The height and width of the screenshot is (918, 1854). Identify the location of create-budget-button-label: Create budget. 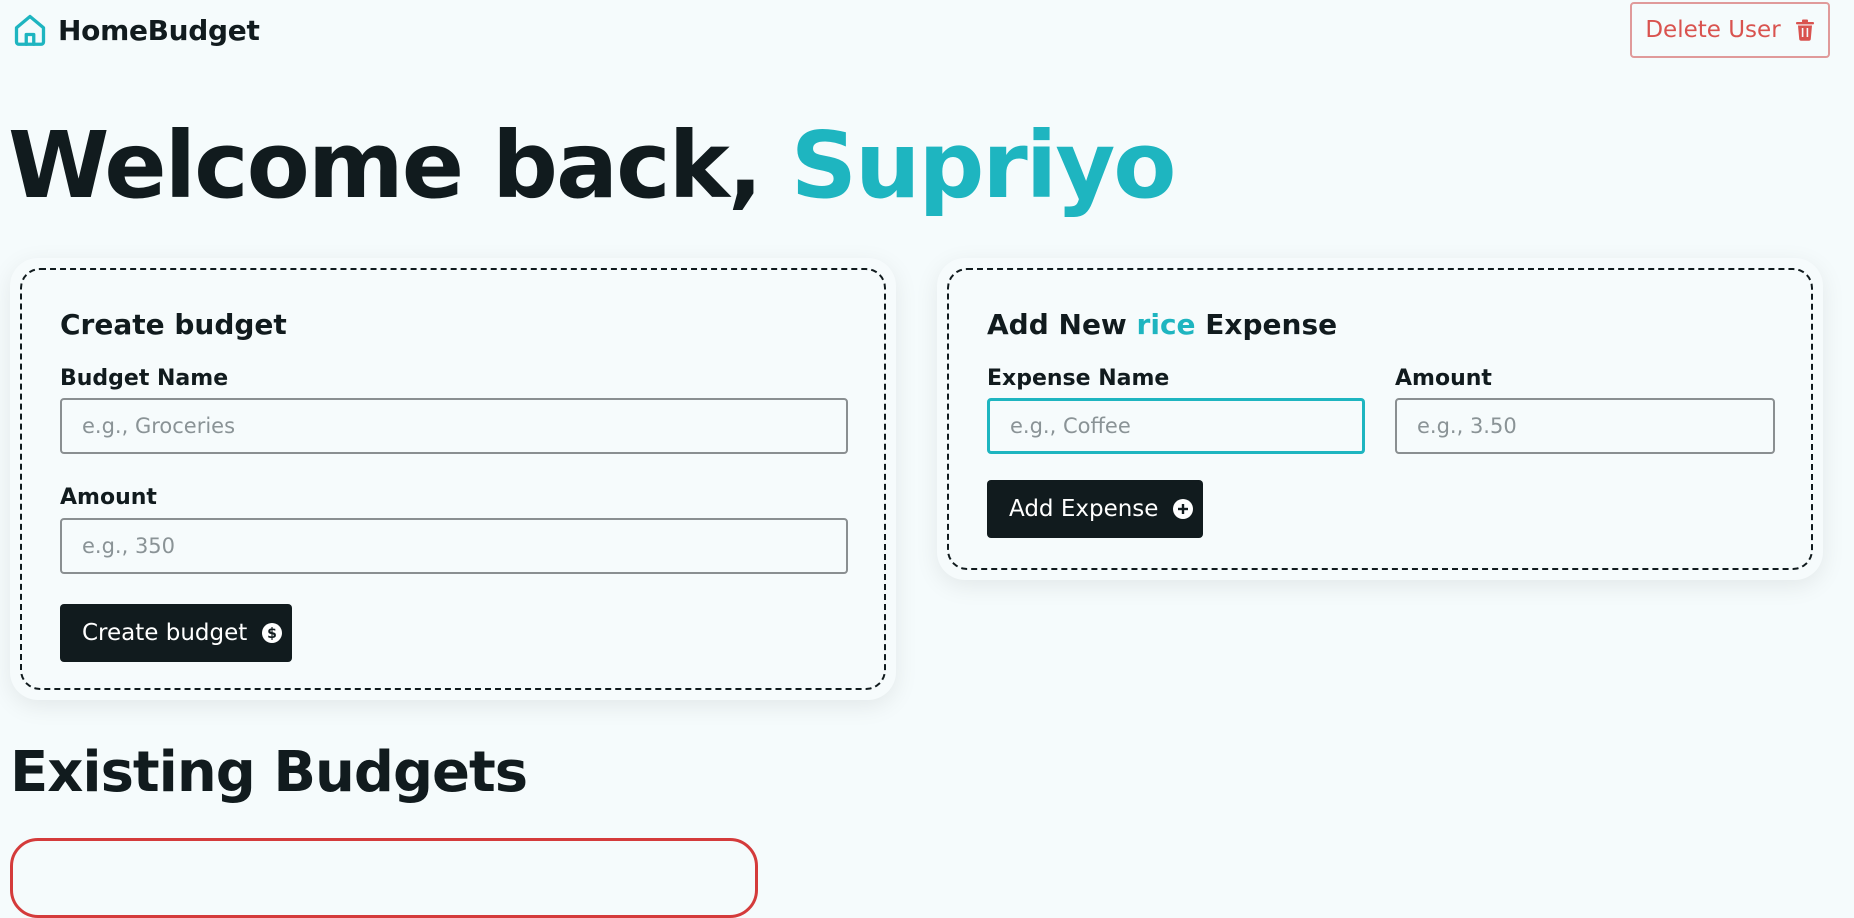
(165, 633).